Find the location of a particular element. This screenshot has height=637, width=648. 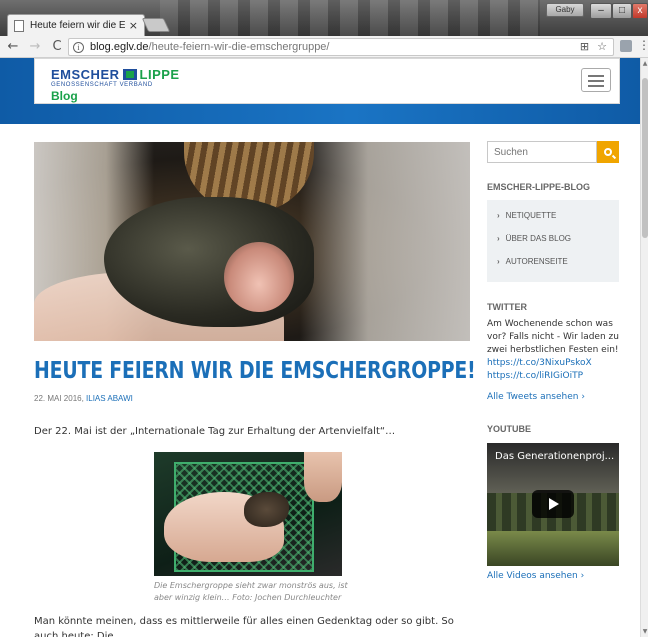

menu-item-label: NETIQUETTE is located at coordinates (531, 215).